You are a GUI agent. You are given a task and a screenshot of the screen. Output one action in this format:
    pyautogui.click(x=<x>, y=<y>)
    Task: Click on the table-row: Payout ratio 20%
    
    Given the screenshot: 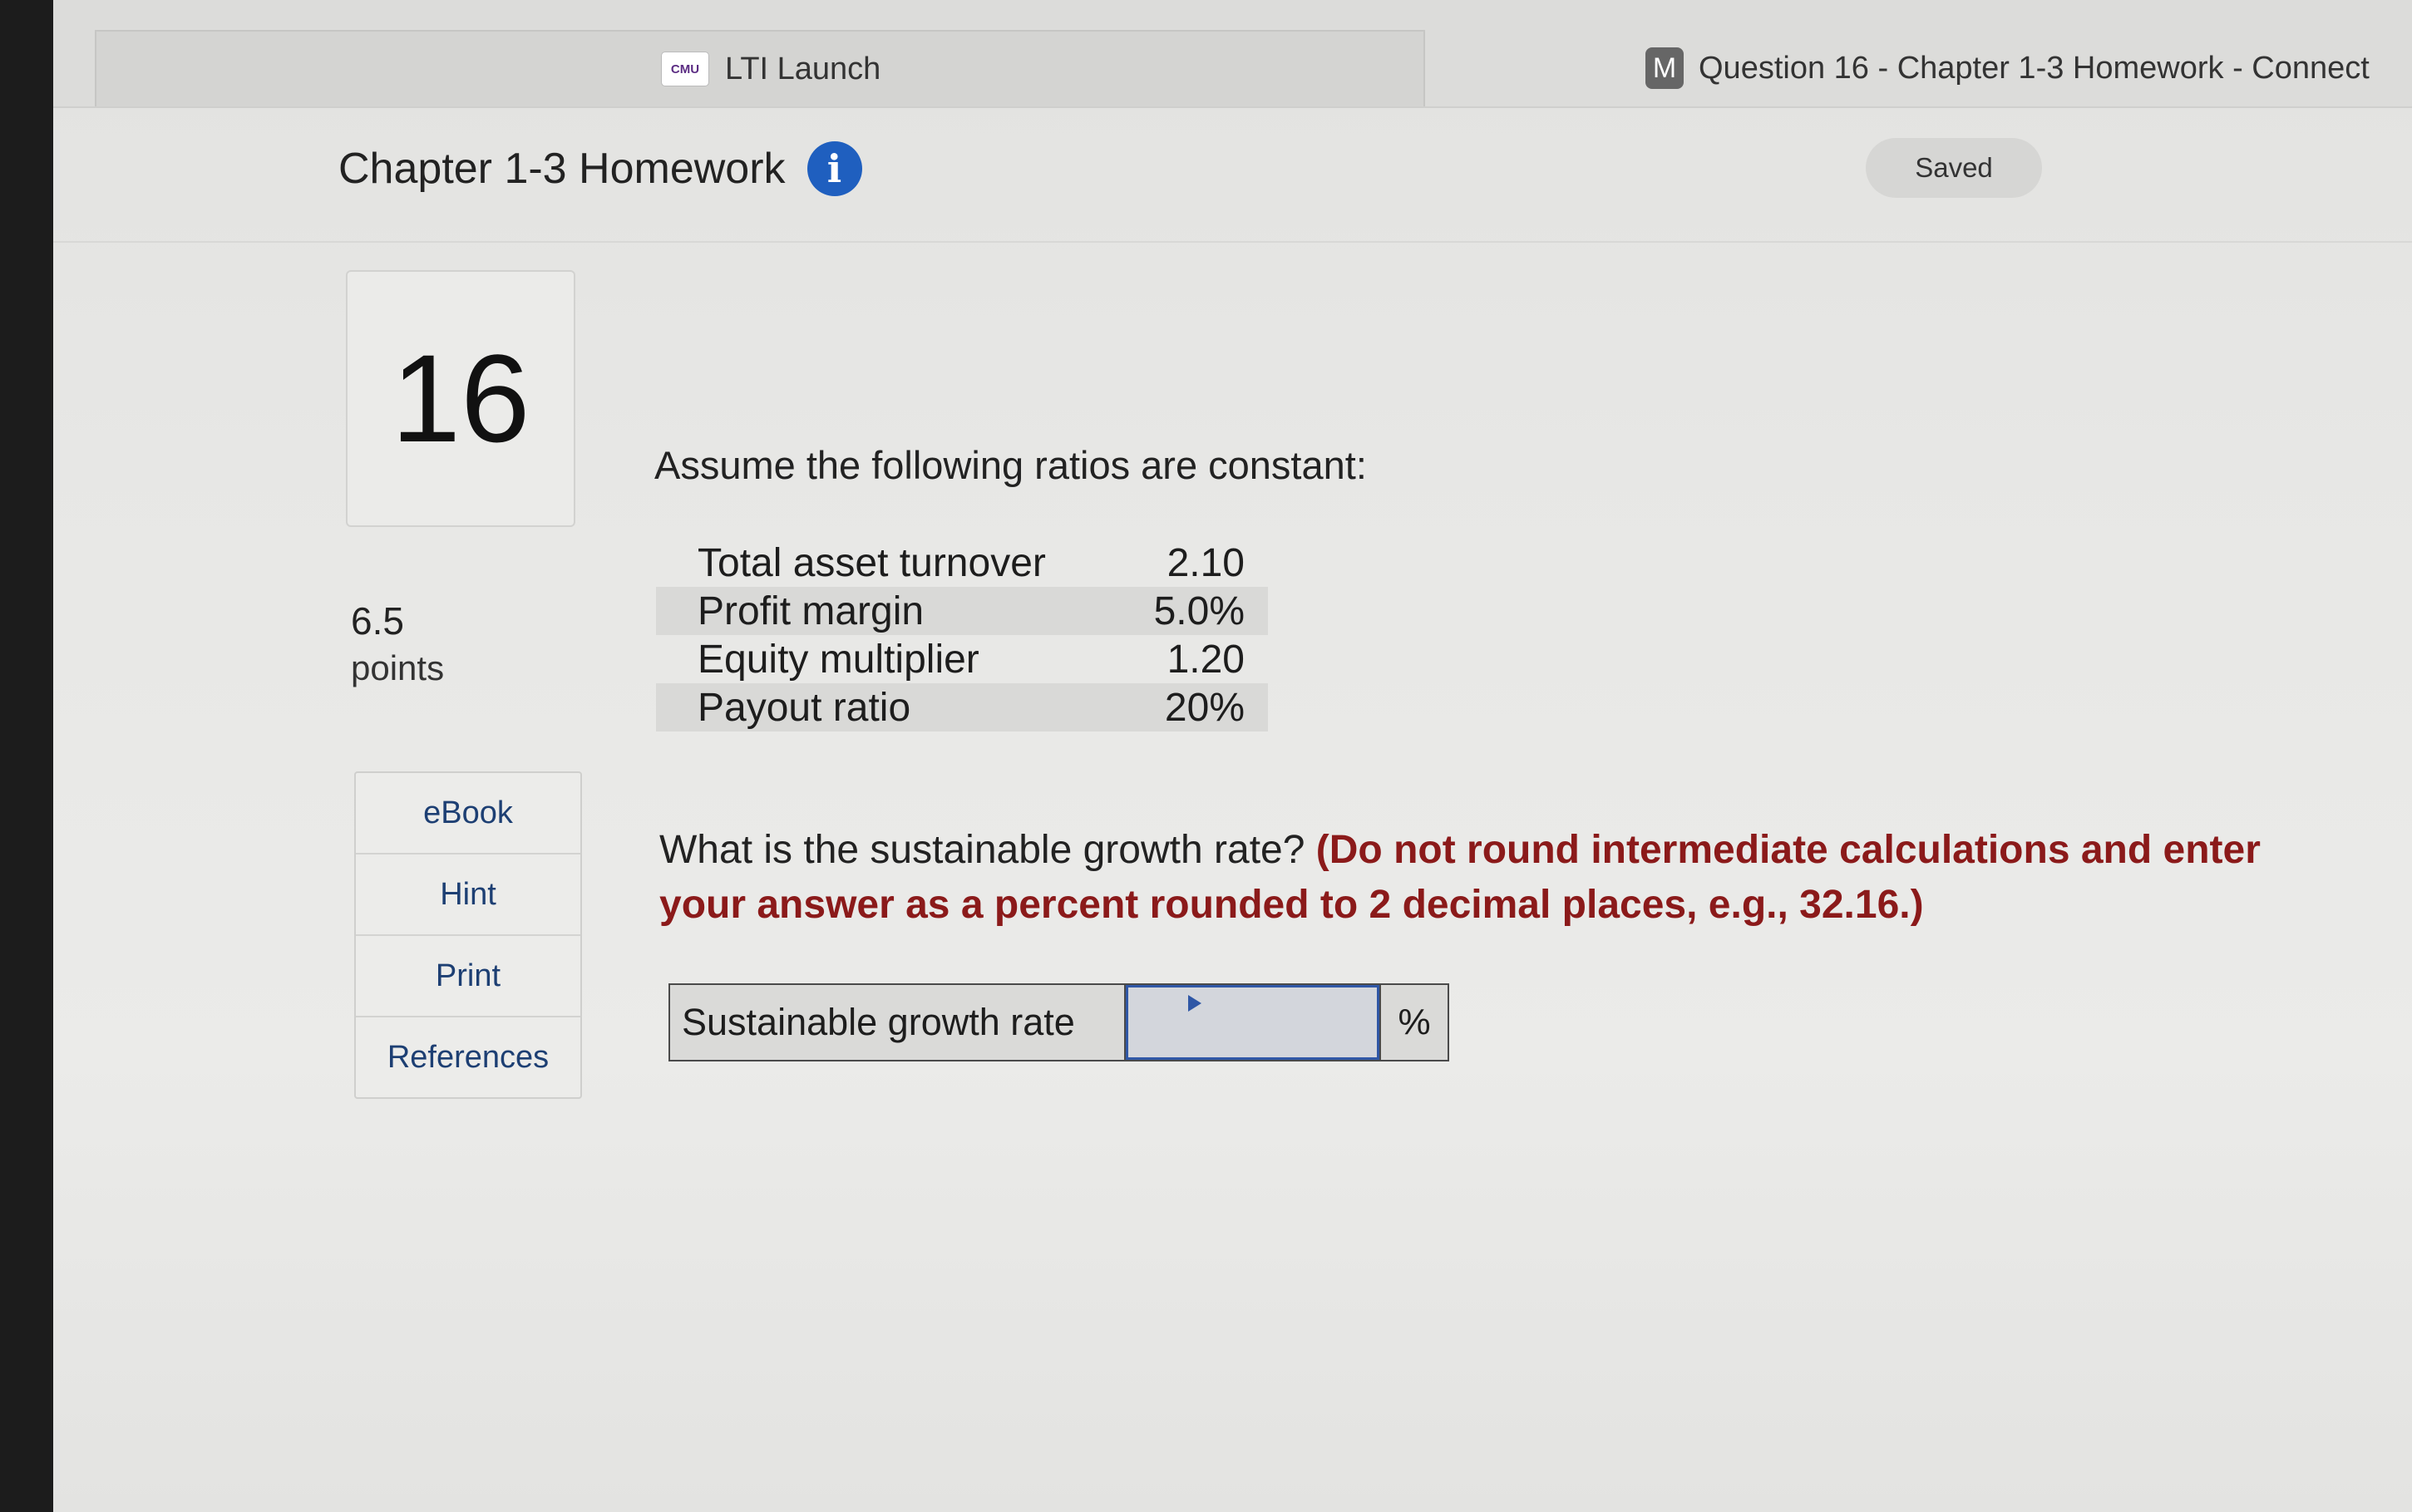 What is the action you would take?
    pyautogui.click(x=962, y=707)
    